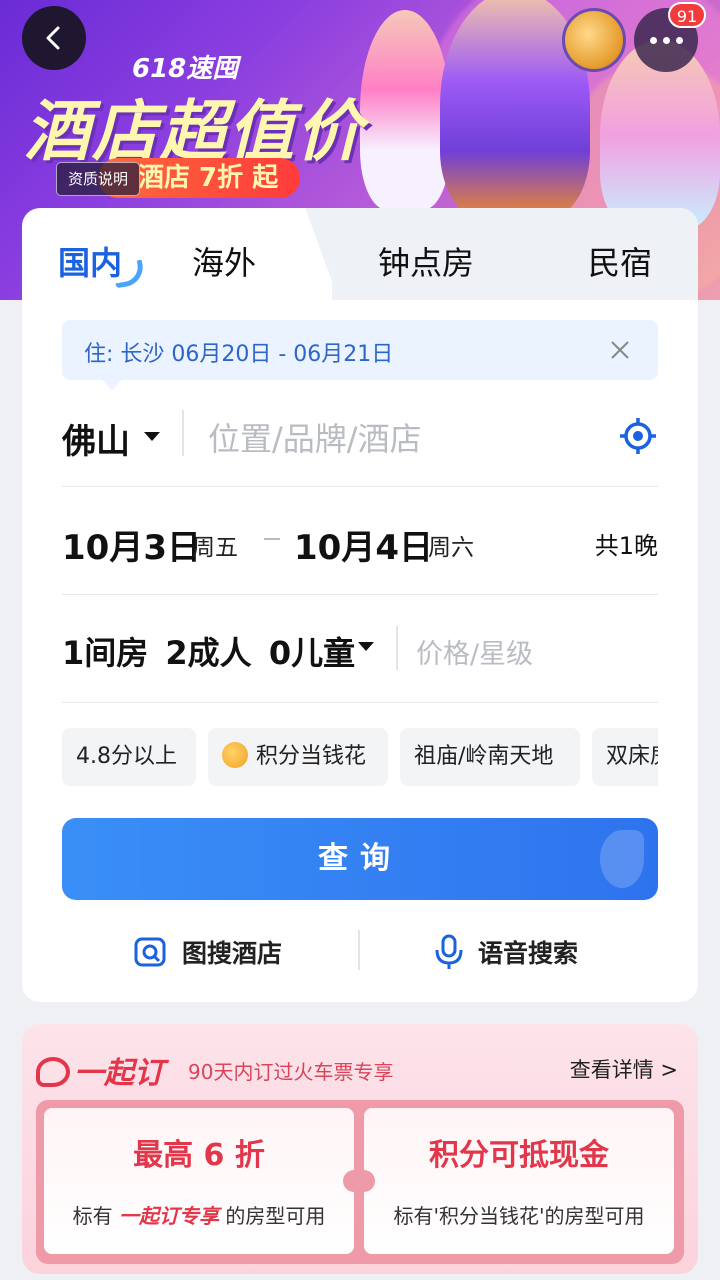  Describe the element at coordinates (204, 1181) in the screenshot. I see `coupon-discount: 最高 6 折 标有 一起订专享 的房型可用` at that location.